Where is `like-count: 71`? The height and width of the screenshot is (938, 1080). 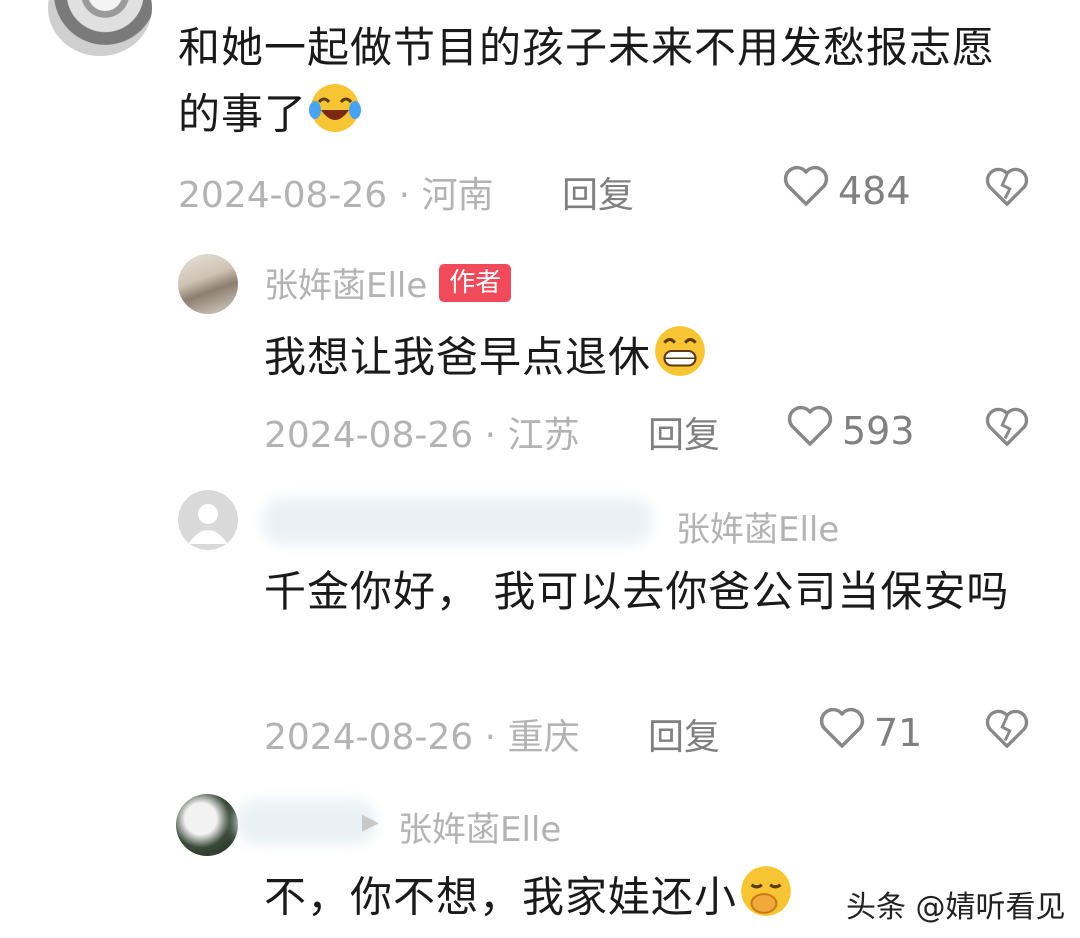
like-count: 71 is located at coordinates (898, 732).